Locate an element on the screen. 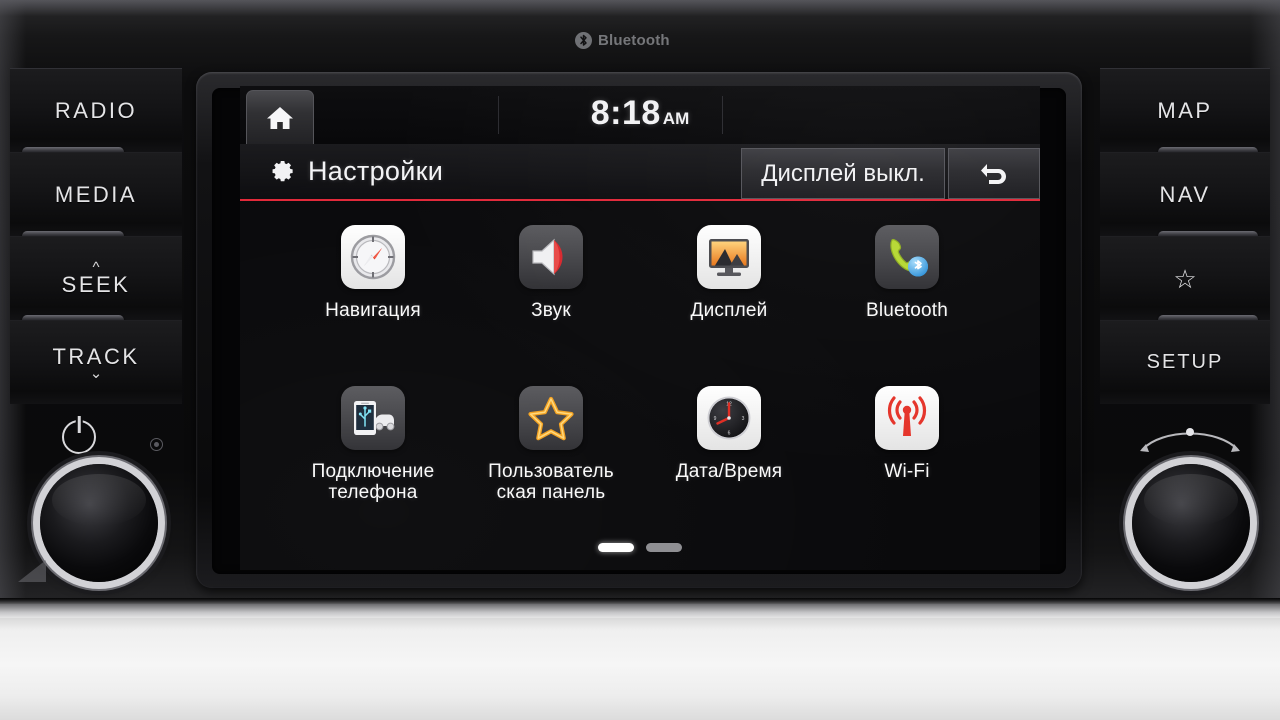 The height and width of the screenshot is (720, 1280). setup-button: SETUP is located at coordinates (1185, 362).